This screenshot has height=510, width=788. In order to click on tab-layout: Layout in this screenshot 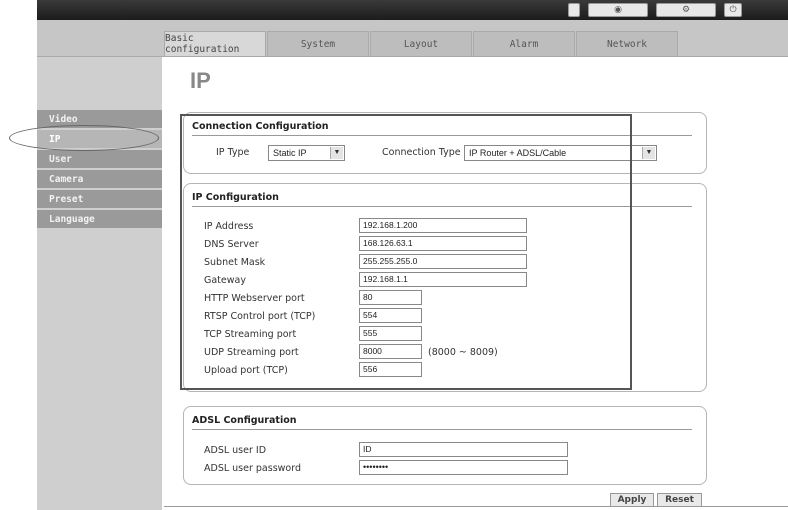, I will do `click(421, 43)`.